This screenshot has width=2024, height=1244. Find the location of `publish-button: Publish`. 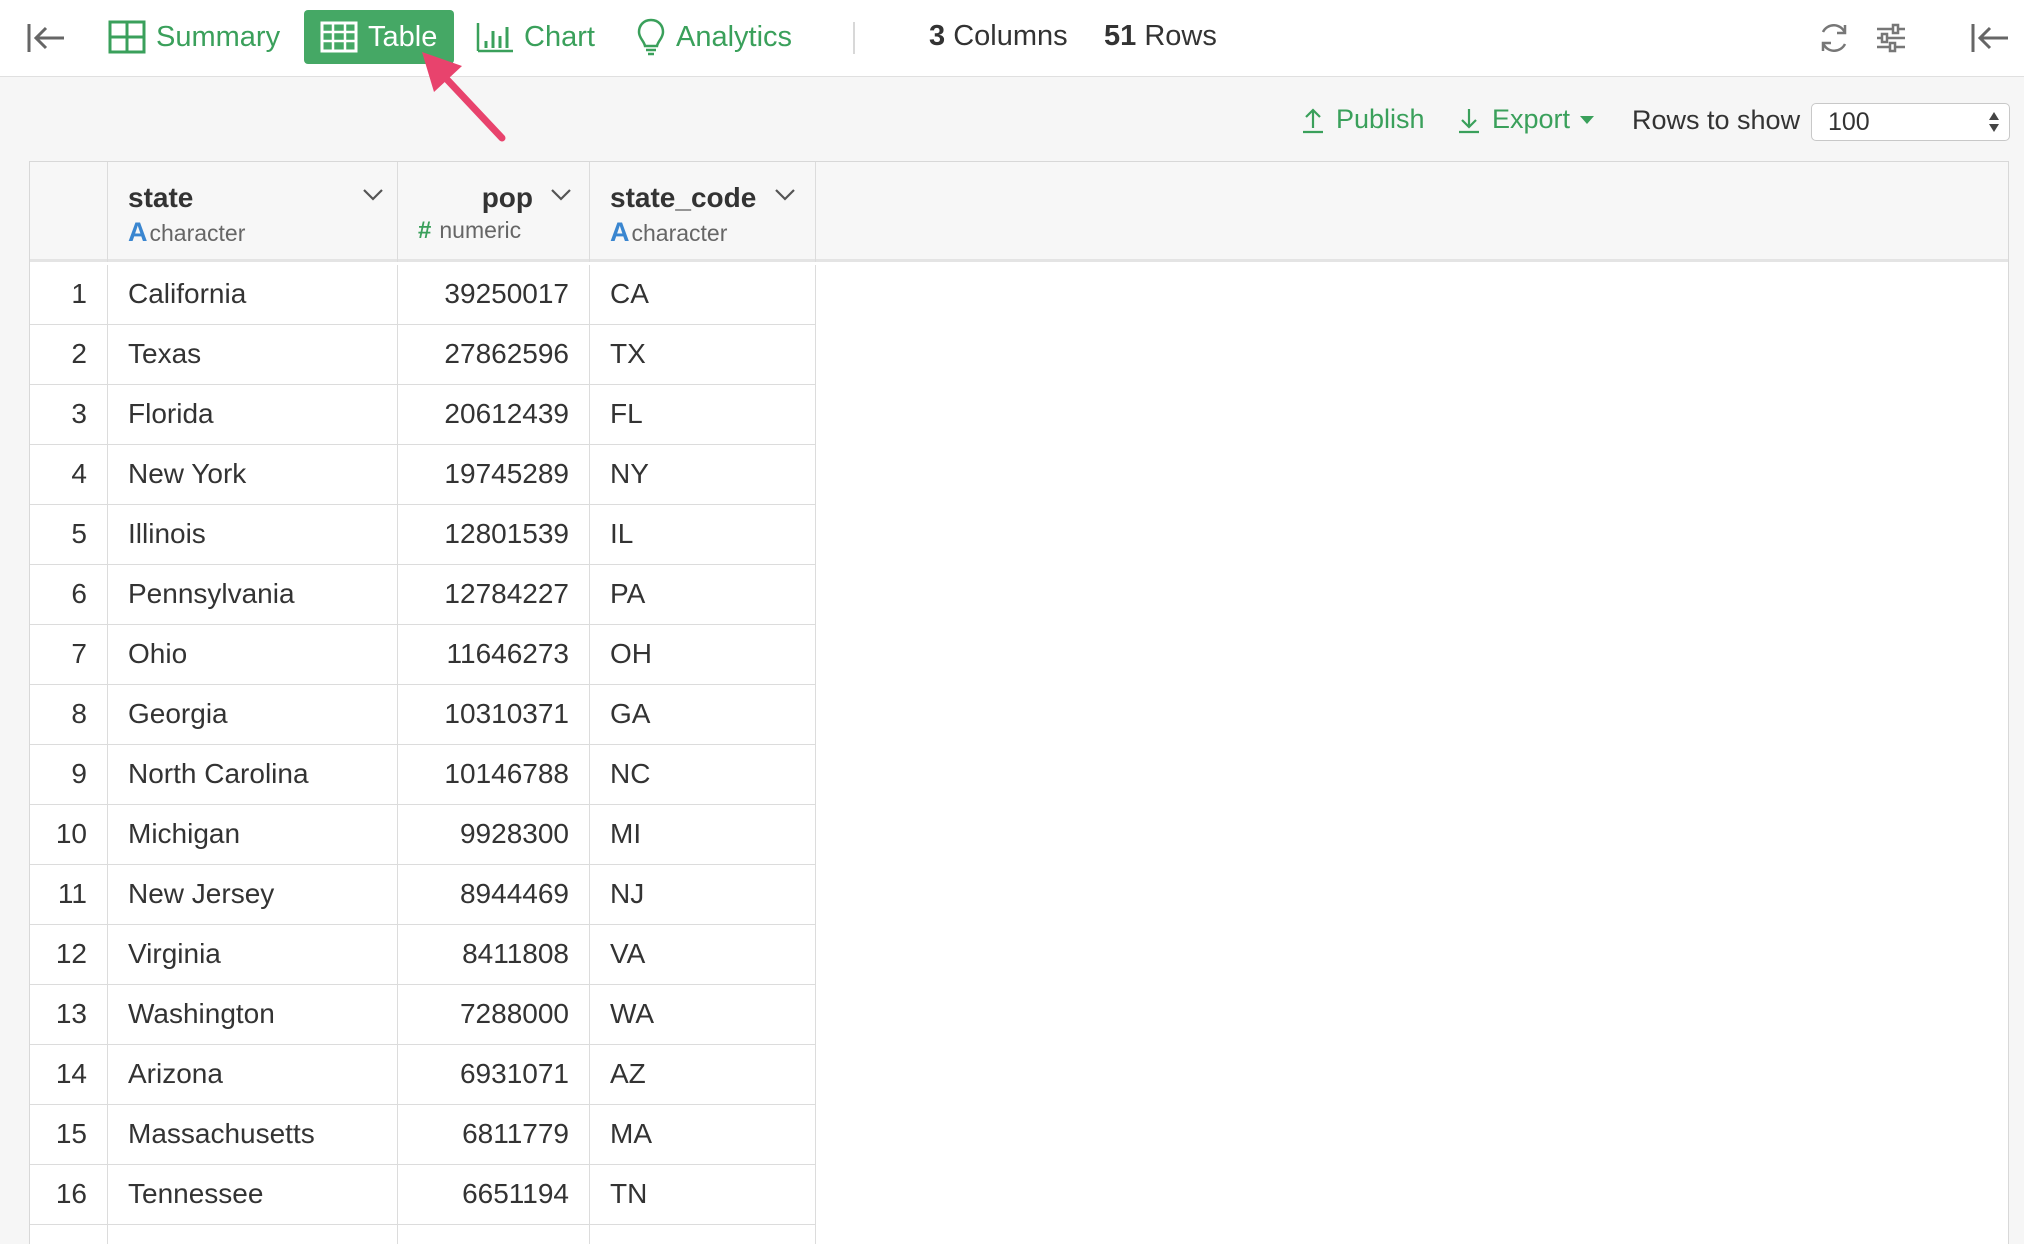

publish-button: Publish is located at coordinates (1362, 119).